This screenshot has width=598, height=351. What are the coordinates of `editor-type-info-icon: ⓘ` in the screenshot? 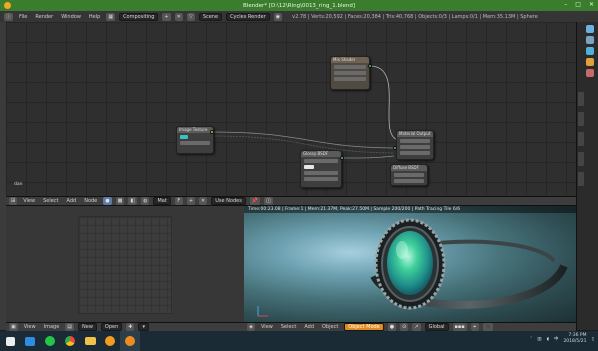 It's located at (9, 16).